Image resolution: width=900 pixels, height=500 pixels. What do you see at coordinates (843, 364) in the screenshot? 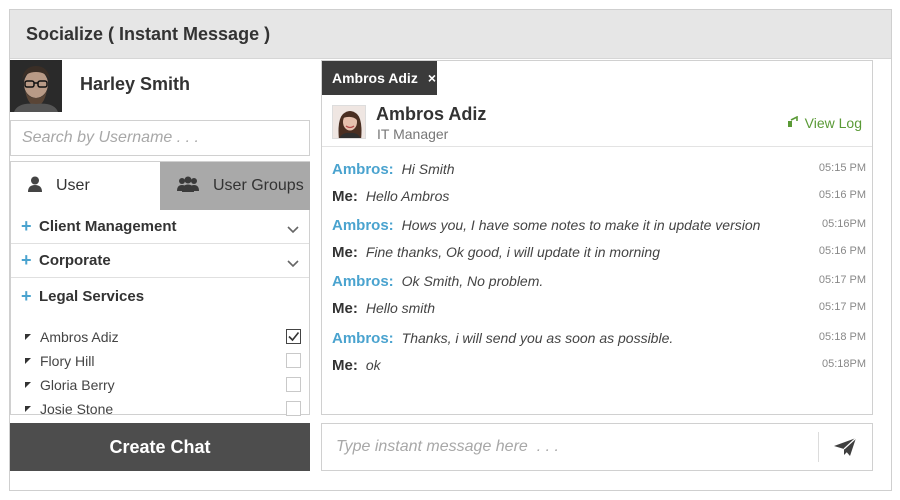
I see `message-time: 05:18PM` at bounding box center [843, 364].